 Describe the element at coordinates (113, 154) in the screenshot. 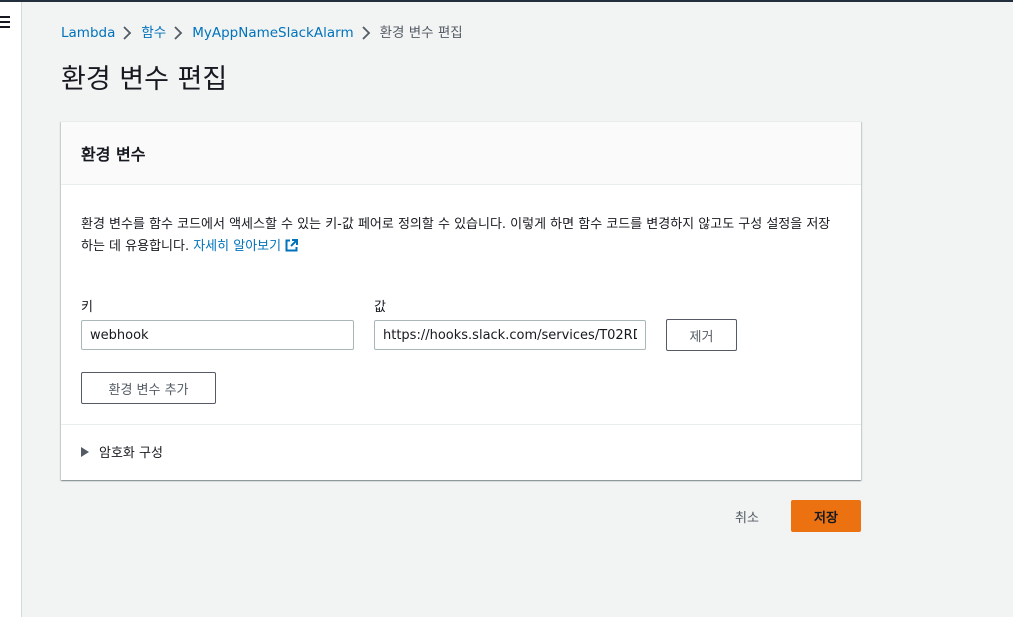

I see `panel-title: 환경 변수` at that location.